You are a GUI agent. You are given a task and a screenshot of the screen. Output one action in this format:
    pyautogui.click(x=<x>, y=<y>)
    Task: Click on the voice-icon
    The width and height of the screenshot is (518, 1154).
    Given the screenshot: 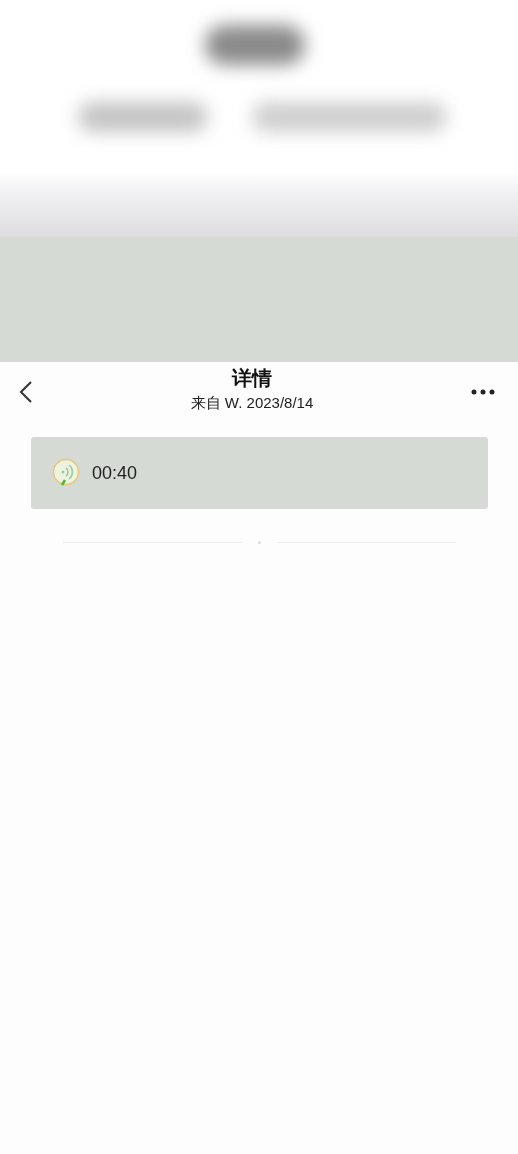 What is the action you would take?
    pyautogui.click(x=66, y=473)
    